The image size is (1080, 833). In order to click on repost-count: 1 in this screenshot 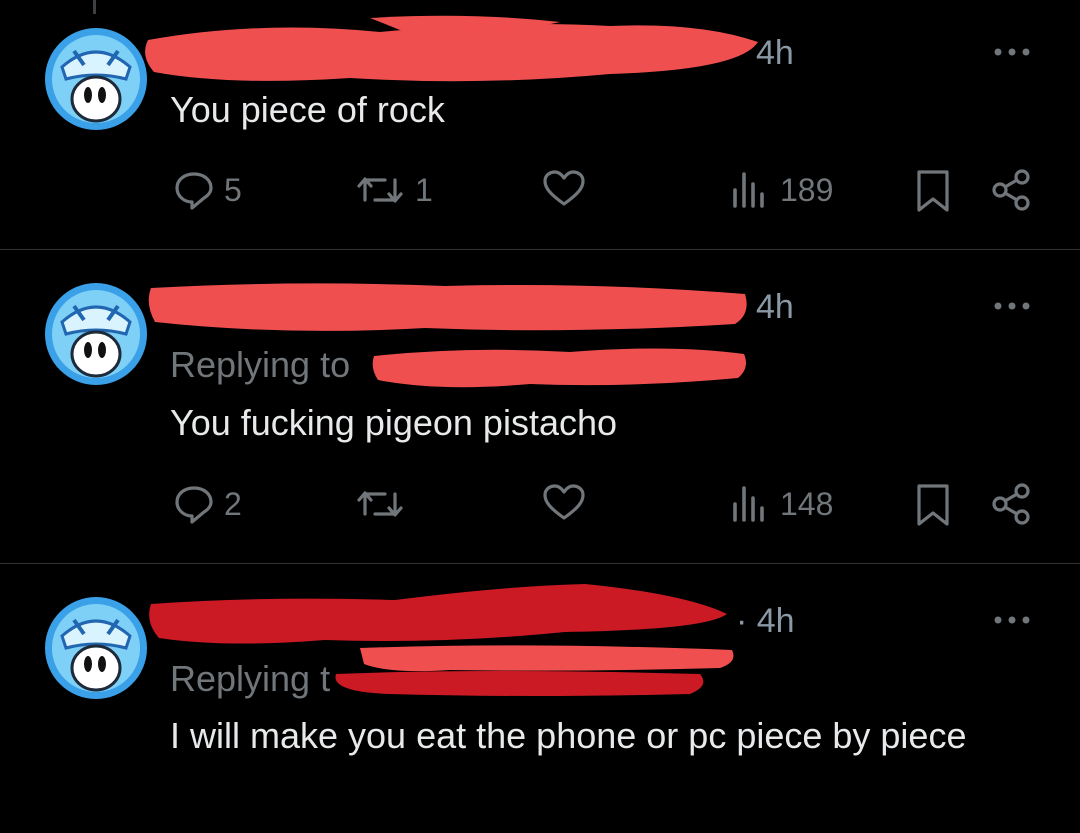, I will do `click(424, 189)`.